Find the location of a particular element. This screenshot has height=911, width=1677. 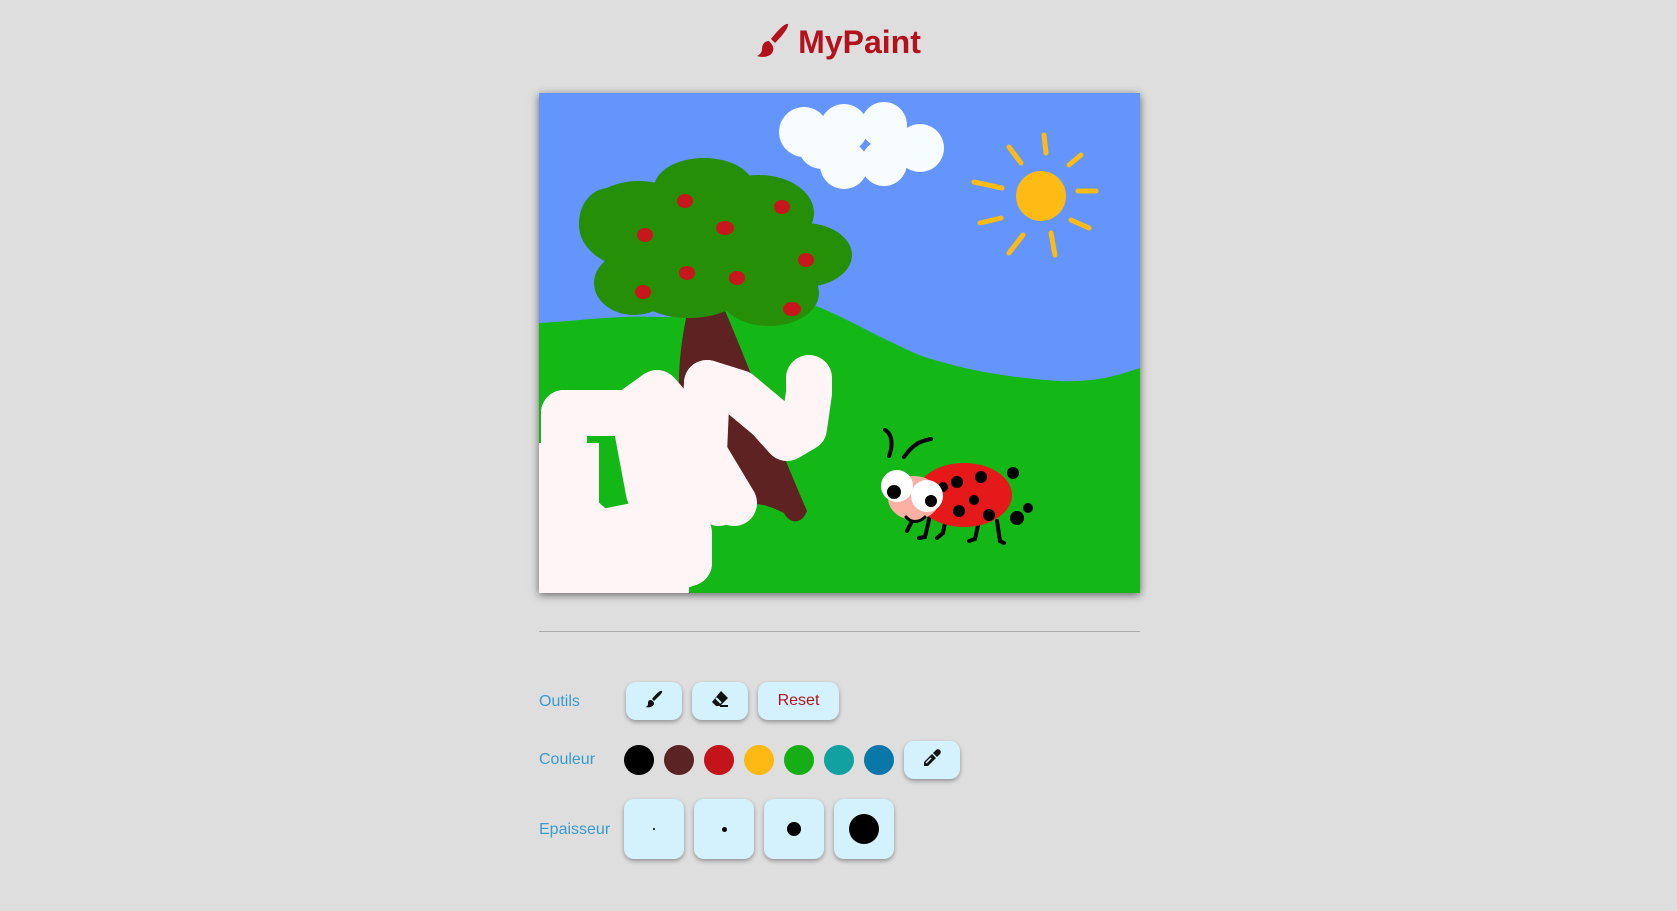

reset-label: Reset is located at coordinates (798, 700).